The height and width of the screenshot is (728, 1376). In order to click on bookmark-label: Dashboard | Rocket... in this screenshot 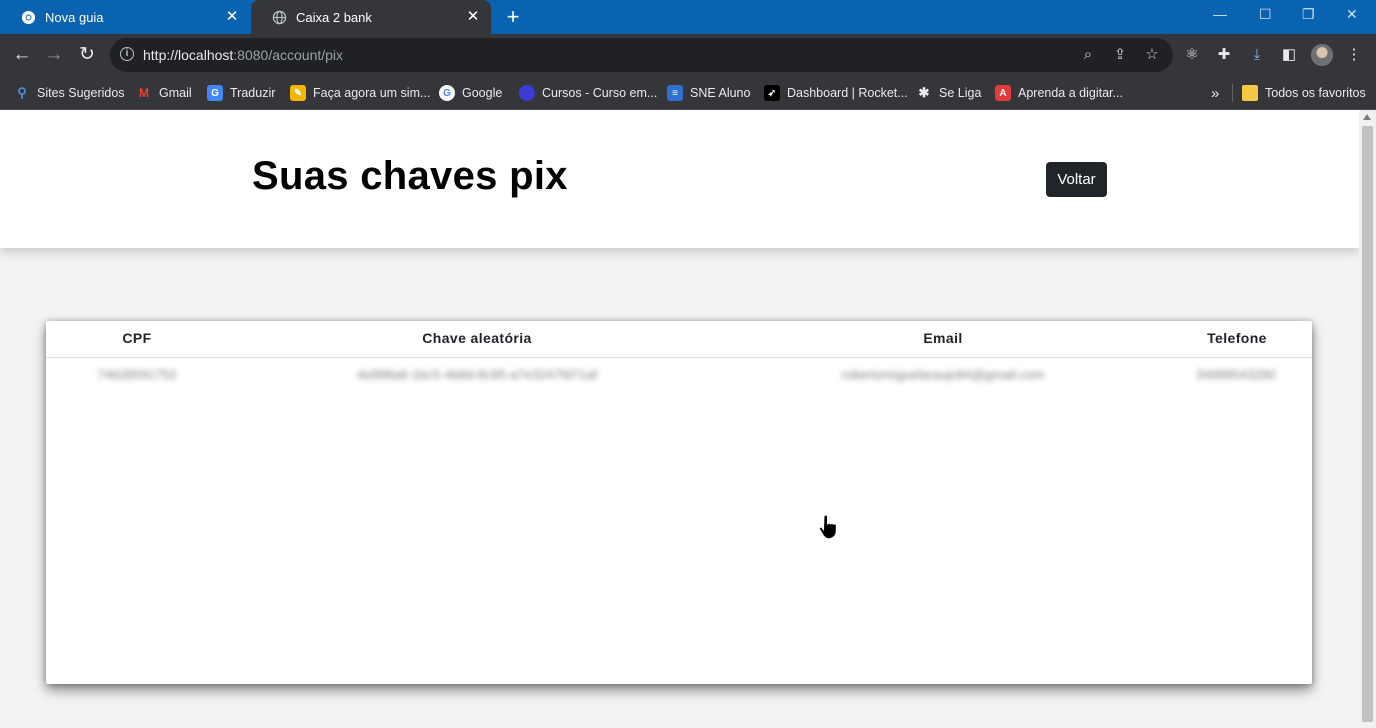, I will do `click(847, 93)`.